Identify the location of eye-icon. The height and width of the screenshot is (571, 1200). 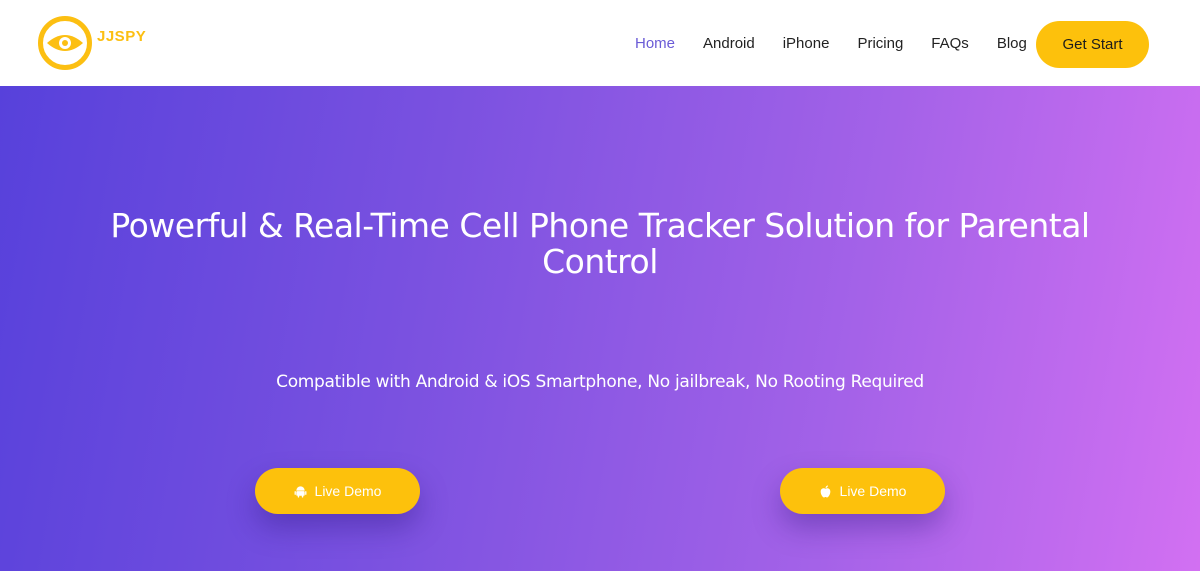
(65, 43).